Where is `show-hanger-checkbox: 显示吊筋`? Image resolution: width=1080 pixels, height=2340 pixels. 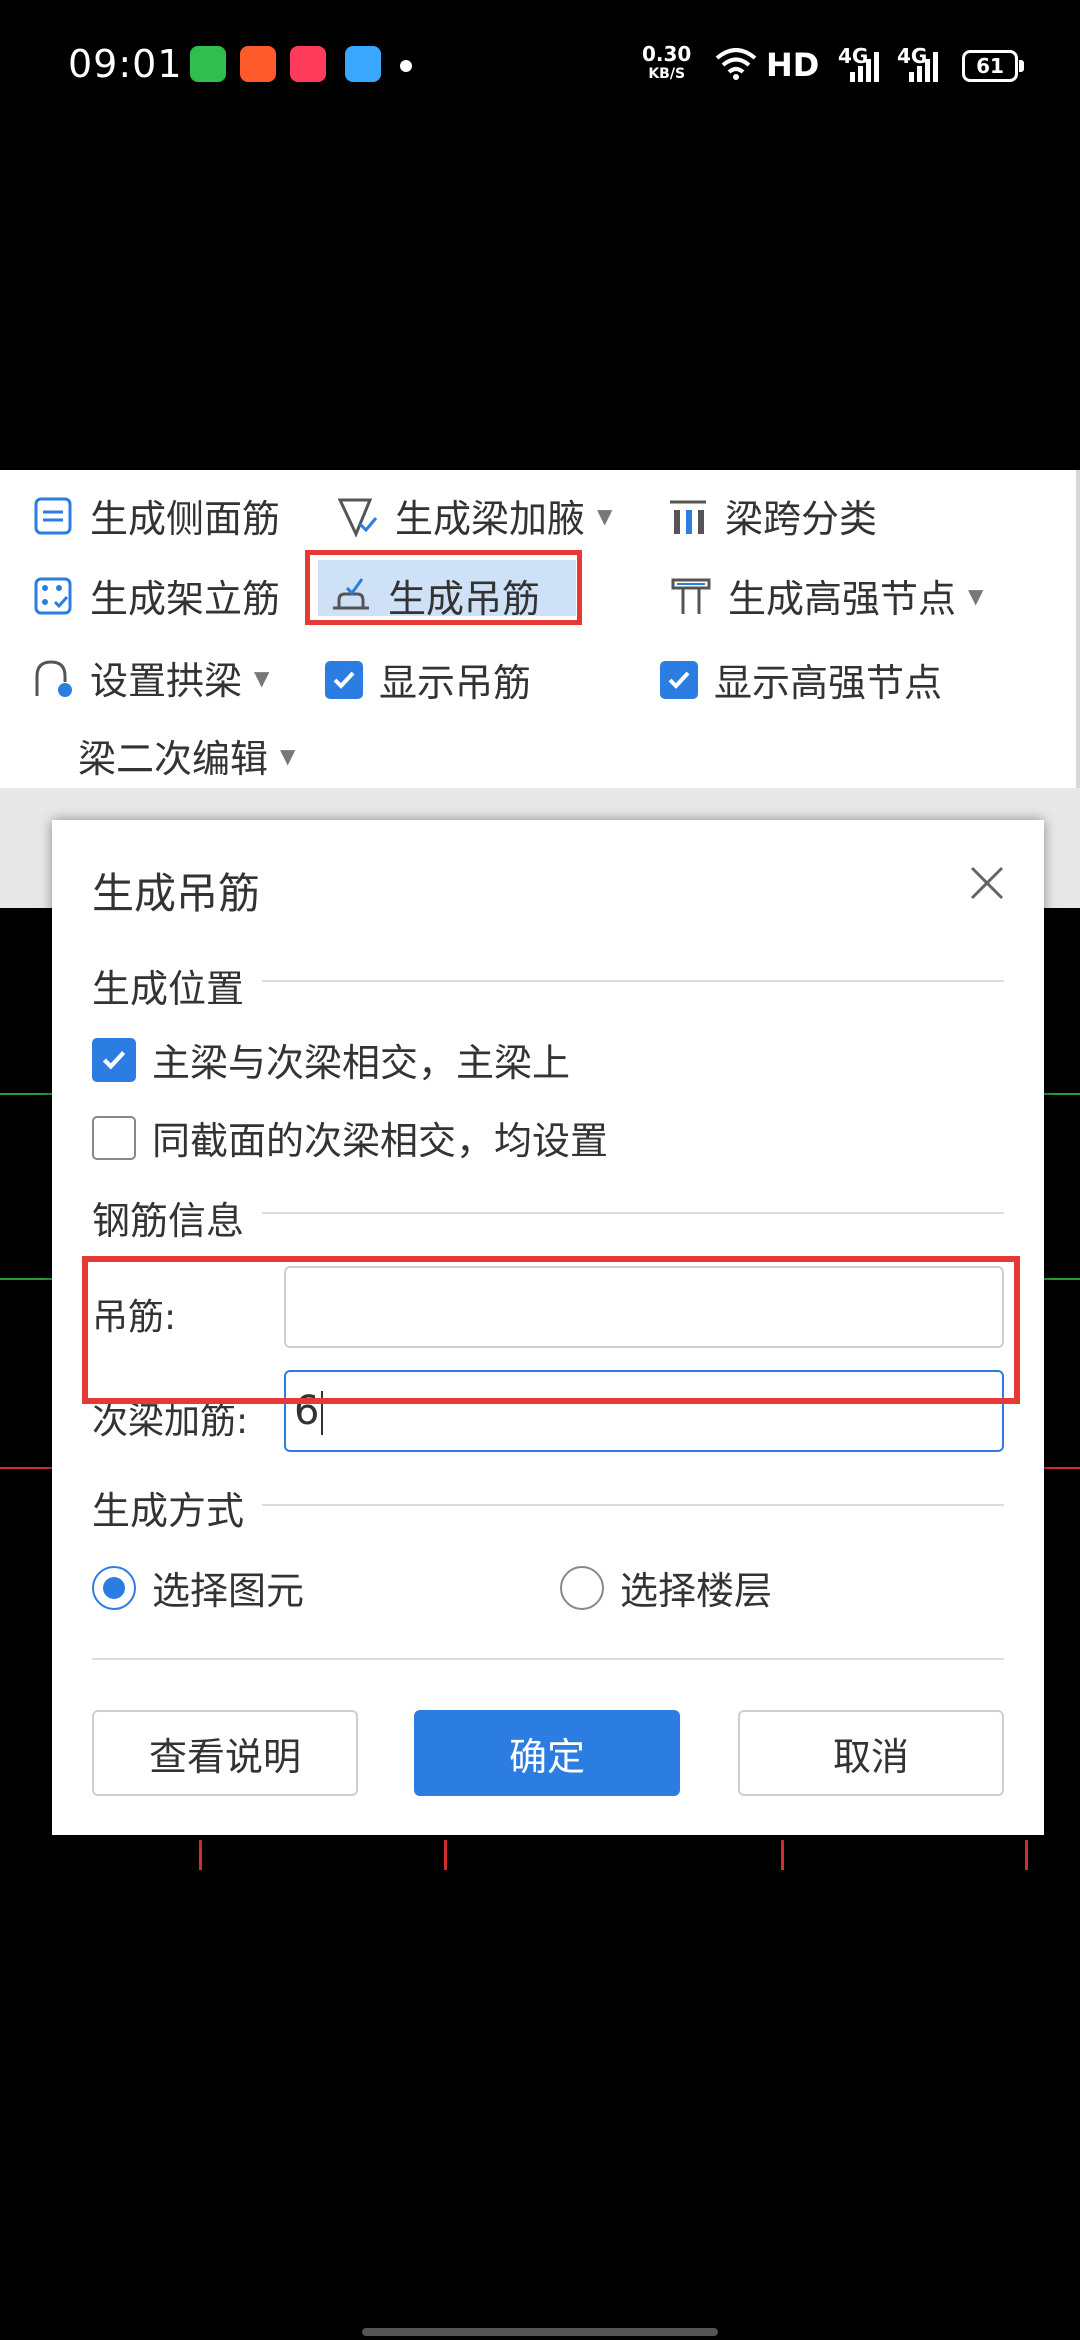 show-hanger-checkbox: 显示吊筋 is located at coordinates (428, 679).